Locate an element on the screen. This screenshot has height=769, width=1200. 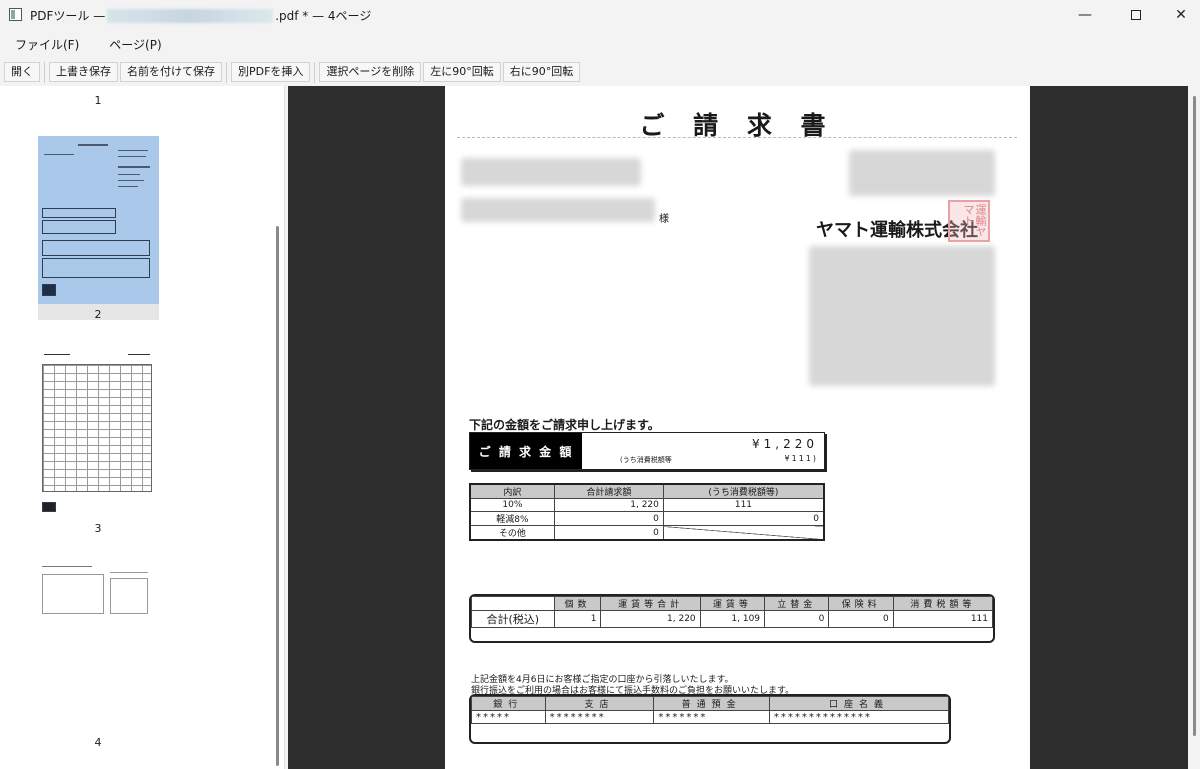
tax-value: ¥111) is located at coordinates (801, 458).